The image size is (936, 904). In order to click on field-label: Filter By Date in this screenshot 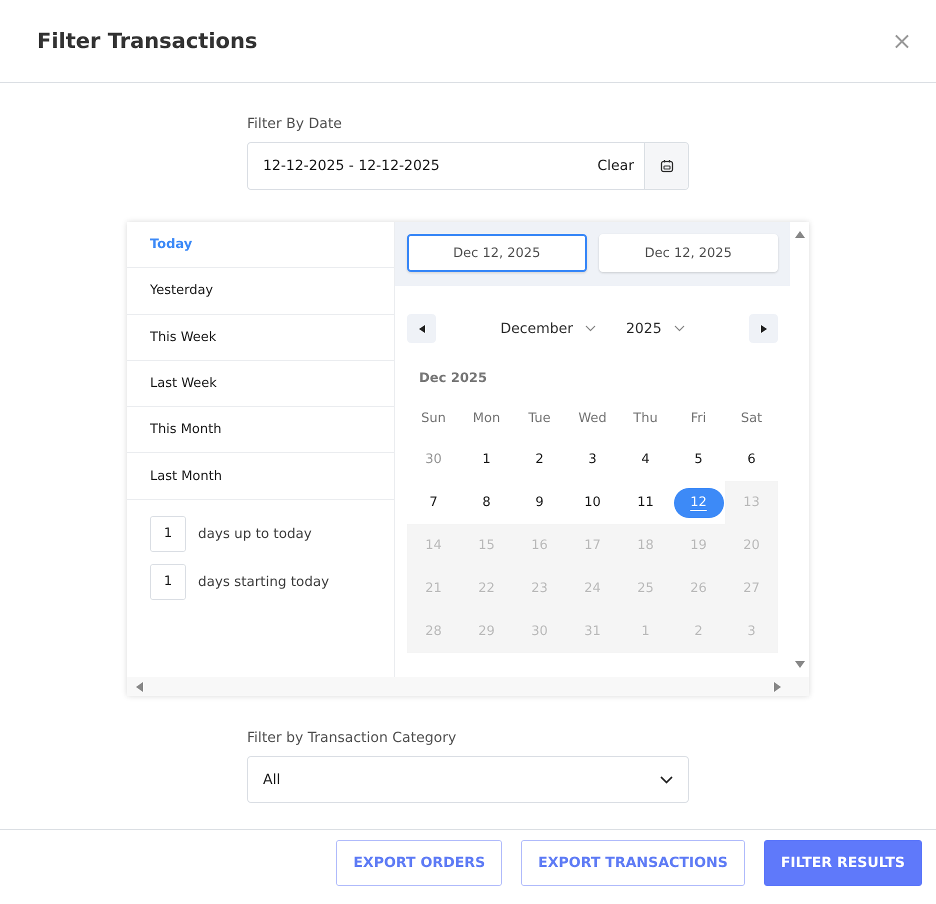, I will do `click(295, 124)`.